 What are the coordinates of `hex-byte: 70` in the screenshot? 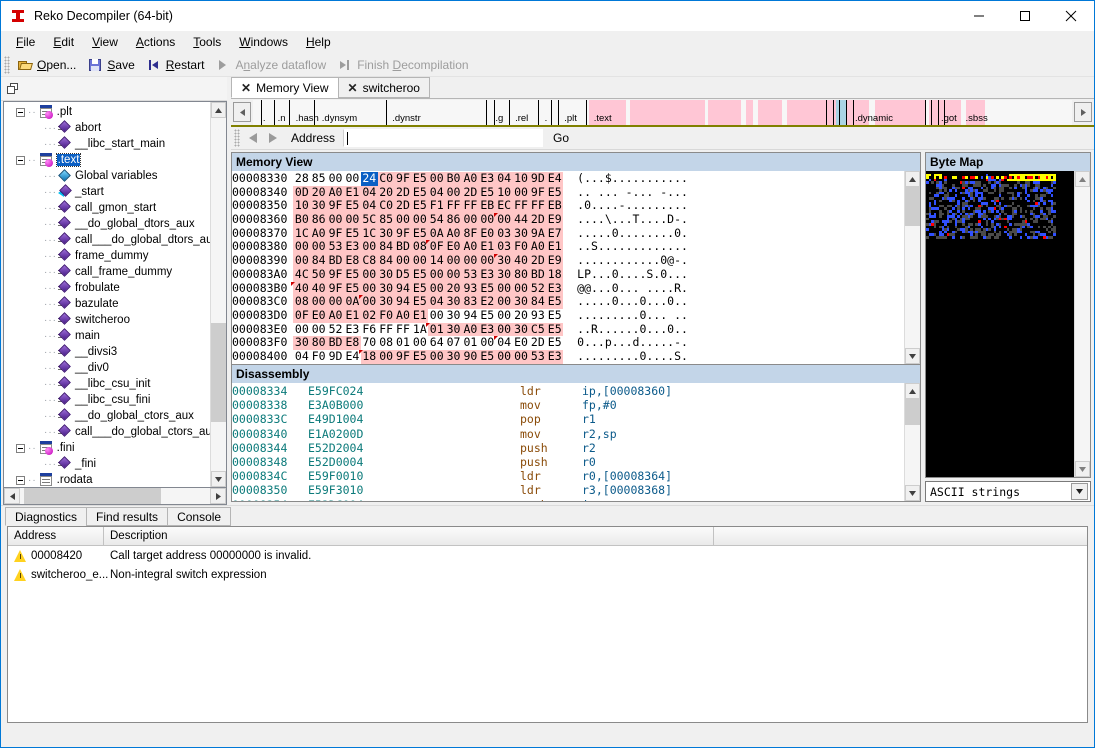 It's located at (369, 343).